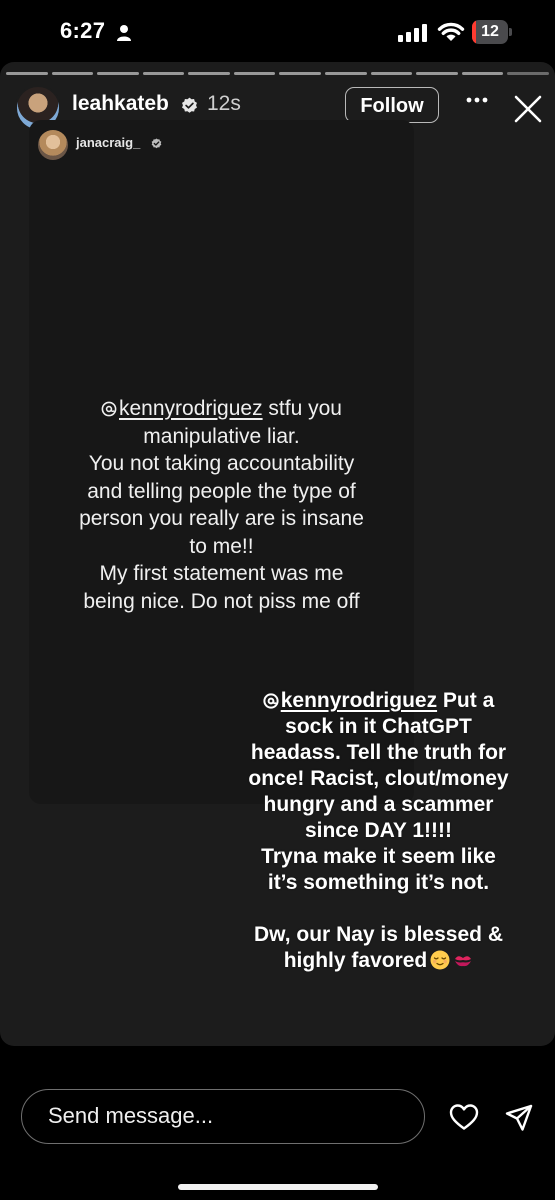 The image size is (555, 1200). I want to click on follow-button: Follow, so click(392, 105).